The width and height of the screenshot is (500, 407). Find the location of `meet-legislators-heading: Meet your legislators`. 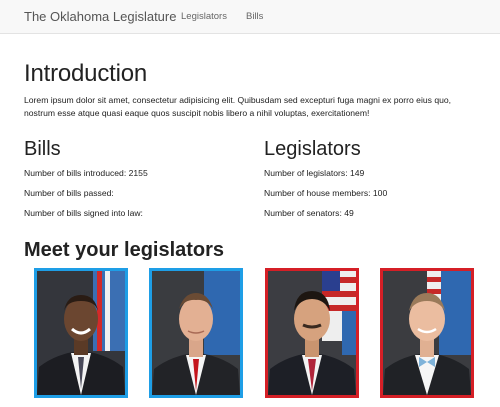

meet-legislators-heading: Meet your legislators is located at coordinates (124, 250).